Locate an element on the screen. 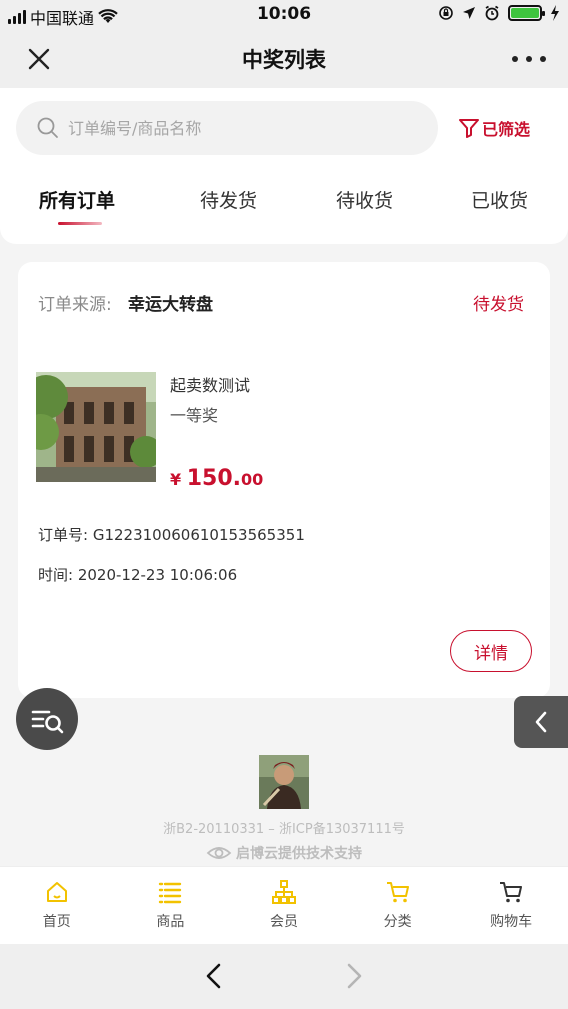 This screenshot has width=568, height=1009. price-currency: ¥ is located at coordinates (176, 479).